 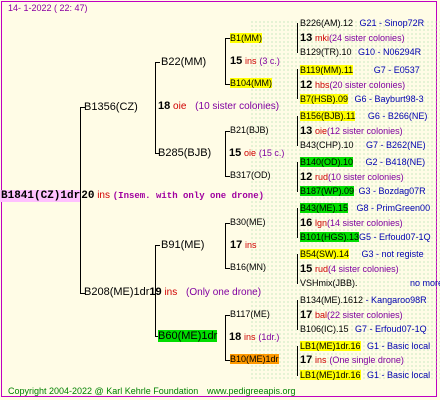 What do you see at coordinates (250, 314) in the screenshot?
I see `gg-b117: B117(ME)` at bounding box center [250, 314].